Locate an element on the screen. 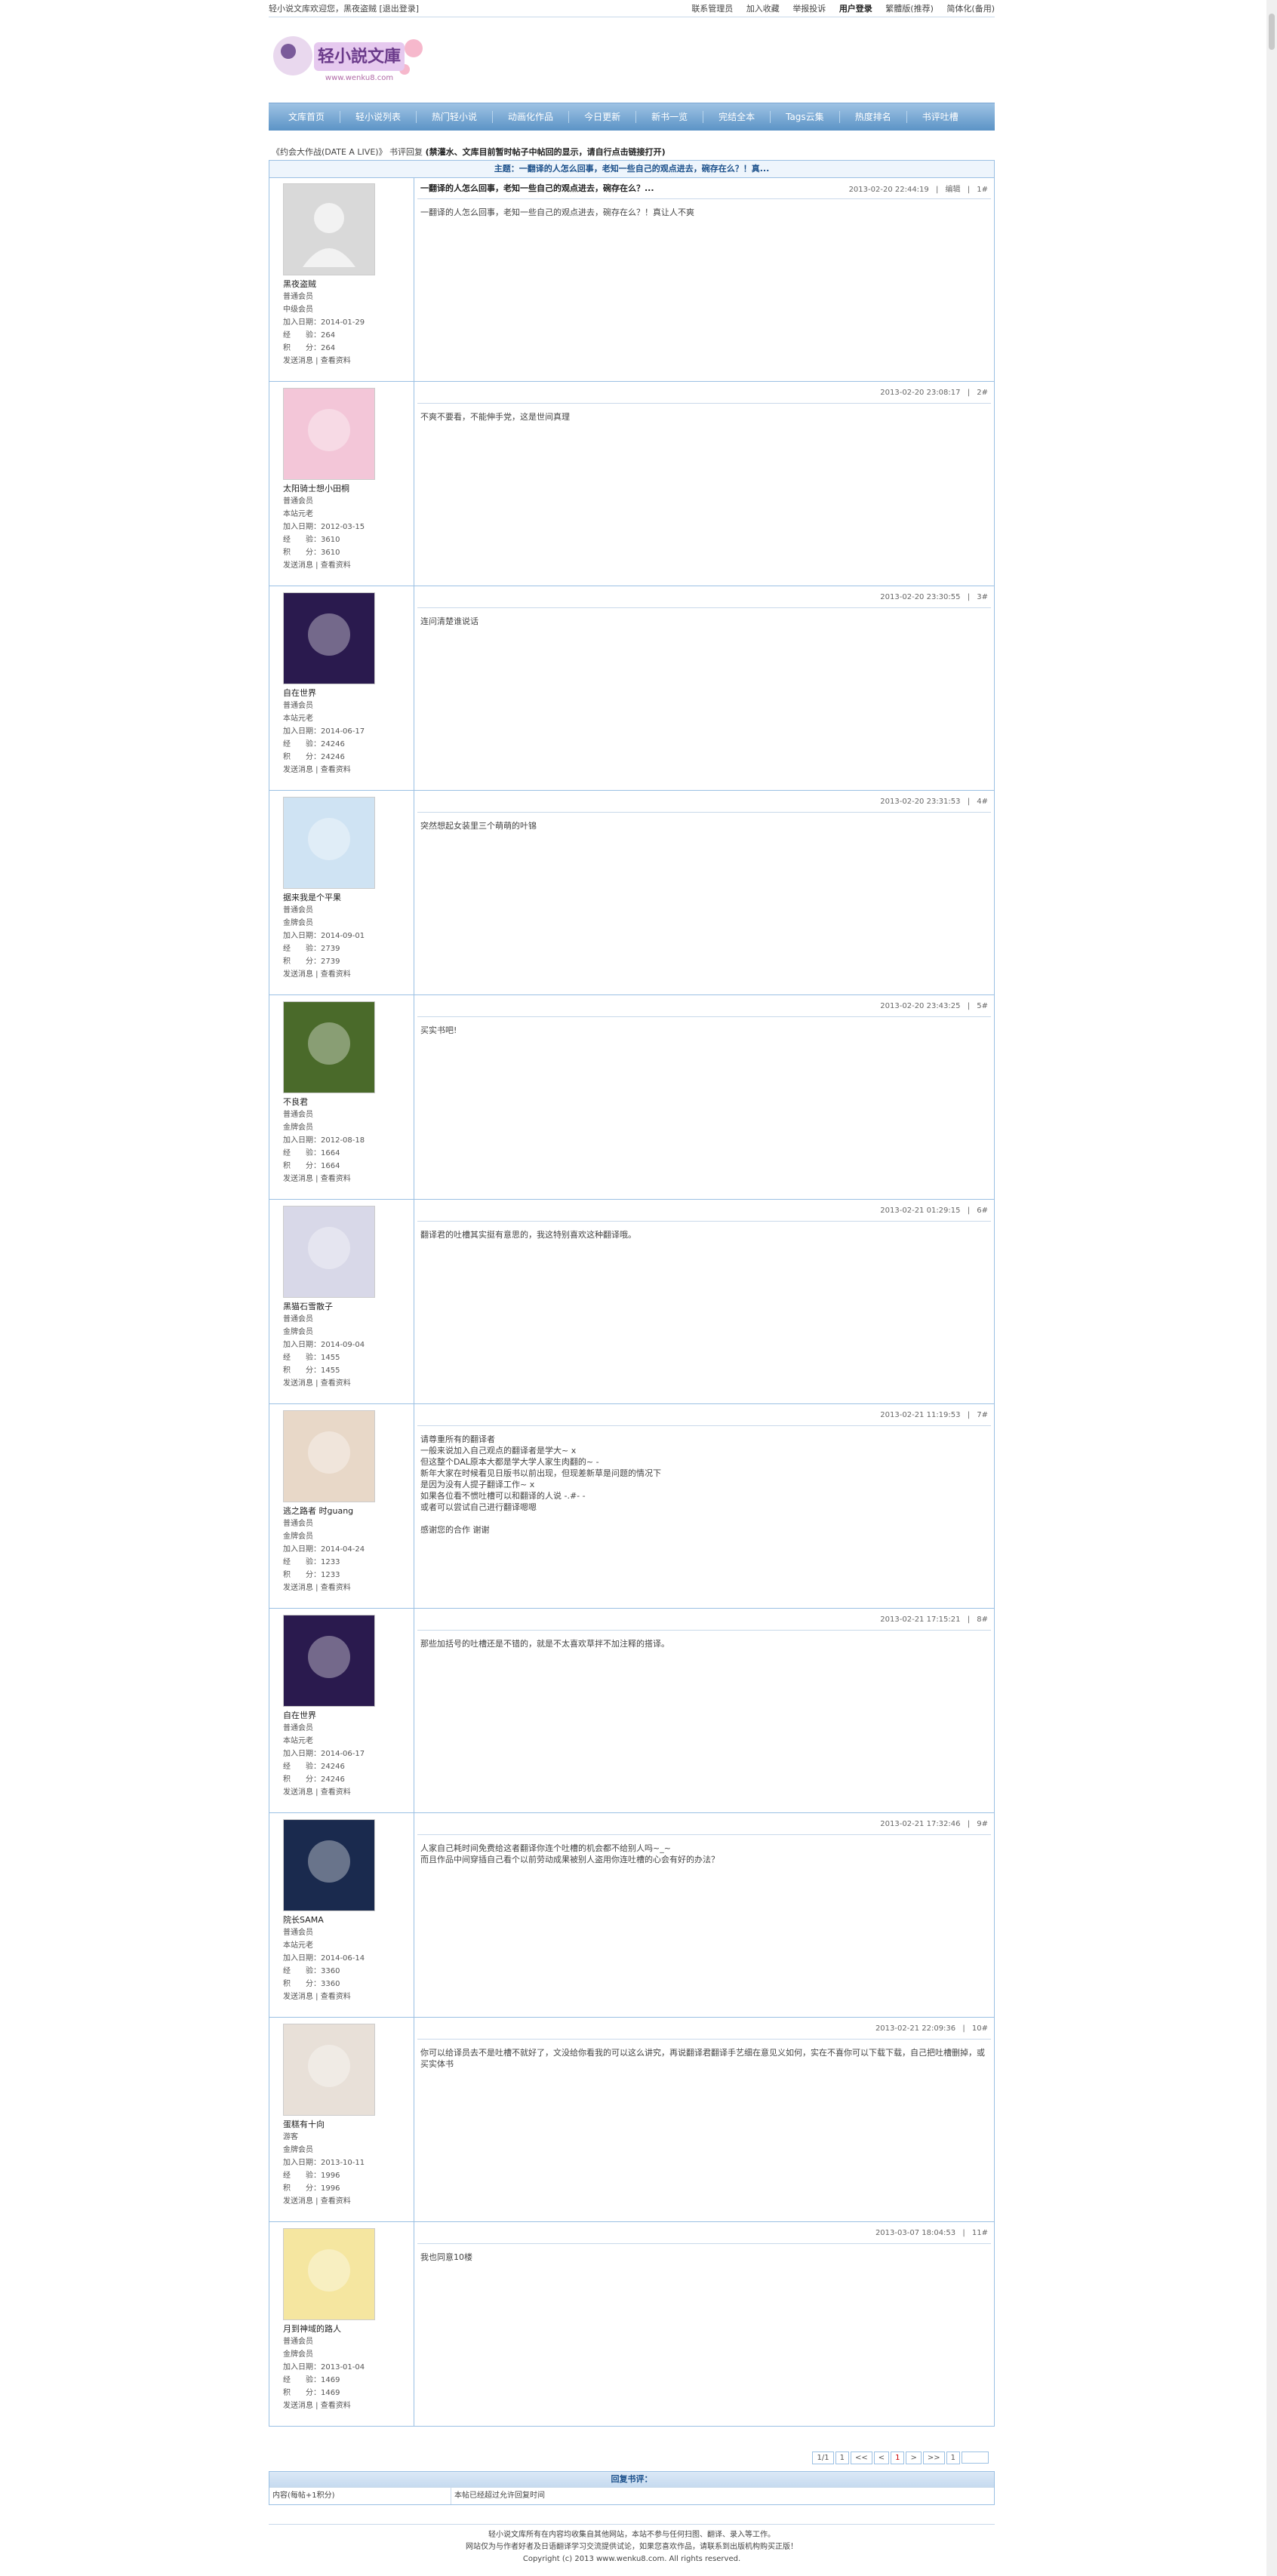 This screenshot has width=1277, height=2576. link-contact: 联系管理员 is located at coordinates (712, 9).